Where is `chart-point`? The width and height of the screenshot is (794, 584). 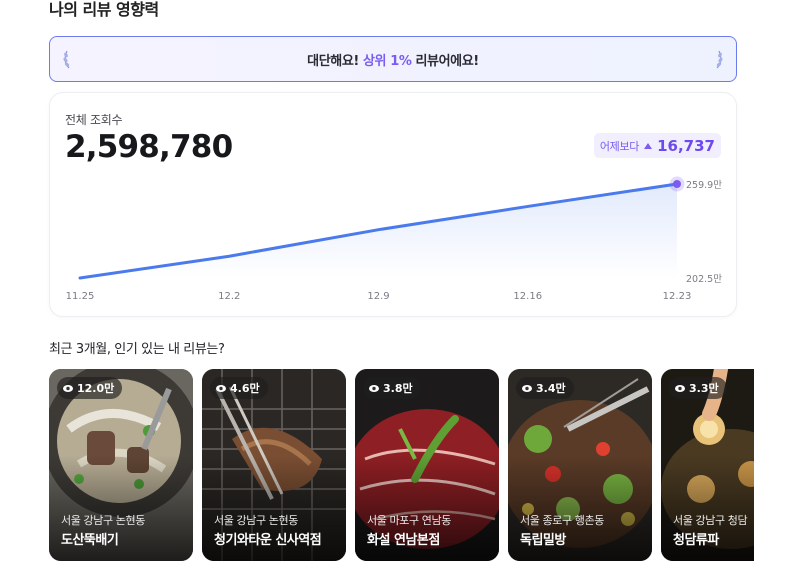 chart-point is located at coordinates (677, 184).